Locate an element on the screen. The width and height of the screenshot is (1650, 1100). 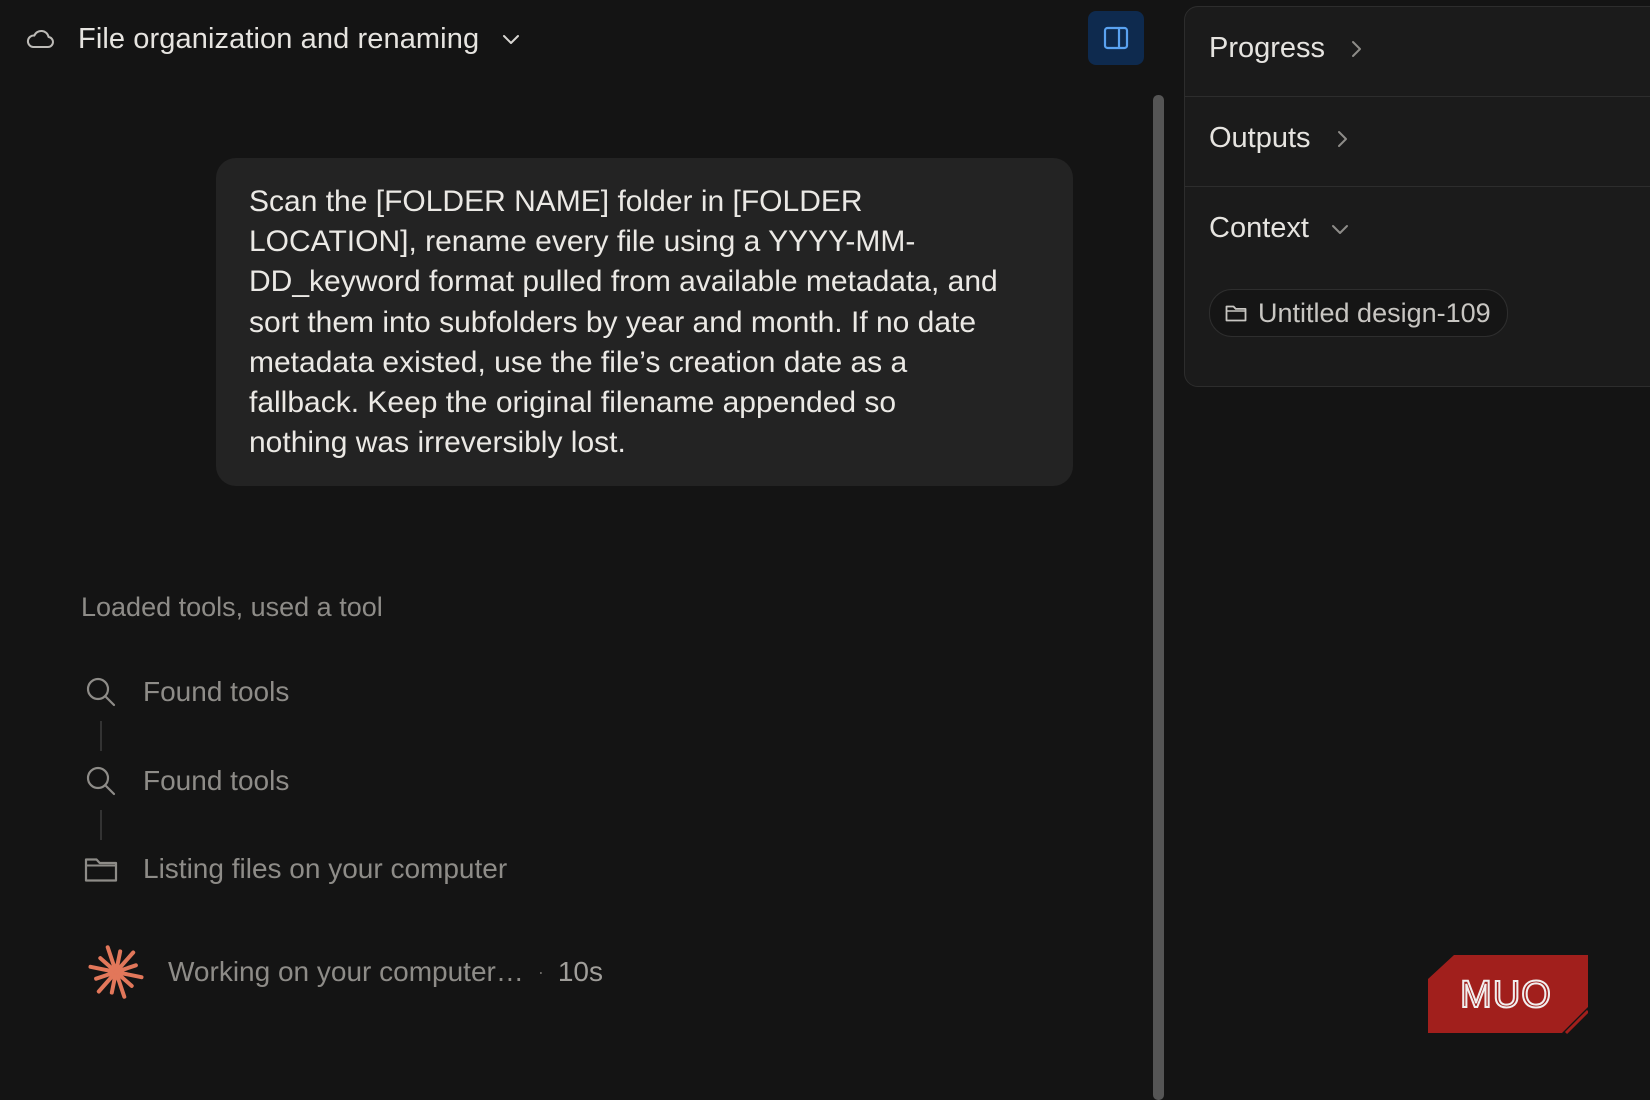
step-listing-files: Listing files on your computer is located at coordinates (295, 869).